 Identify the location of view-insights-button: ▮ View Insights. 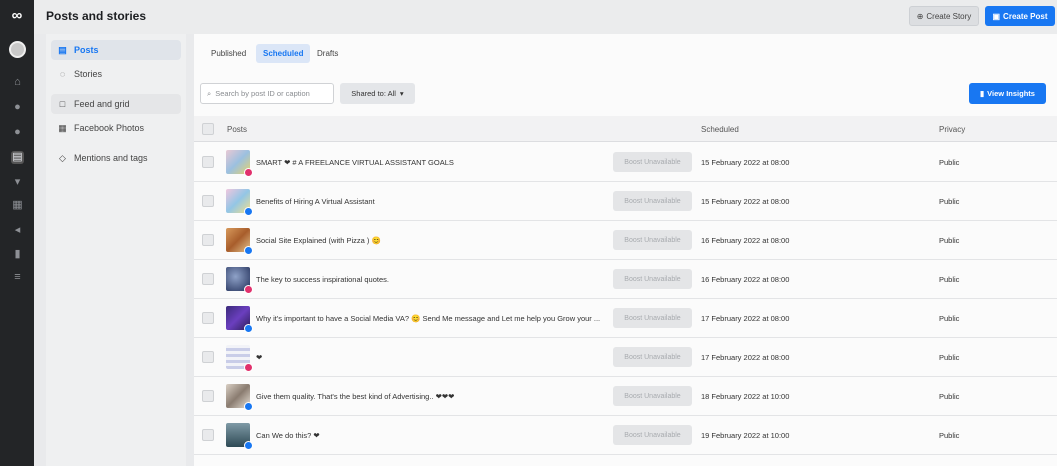
(1007, 93).